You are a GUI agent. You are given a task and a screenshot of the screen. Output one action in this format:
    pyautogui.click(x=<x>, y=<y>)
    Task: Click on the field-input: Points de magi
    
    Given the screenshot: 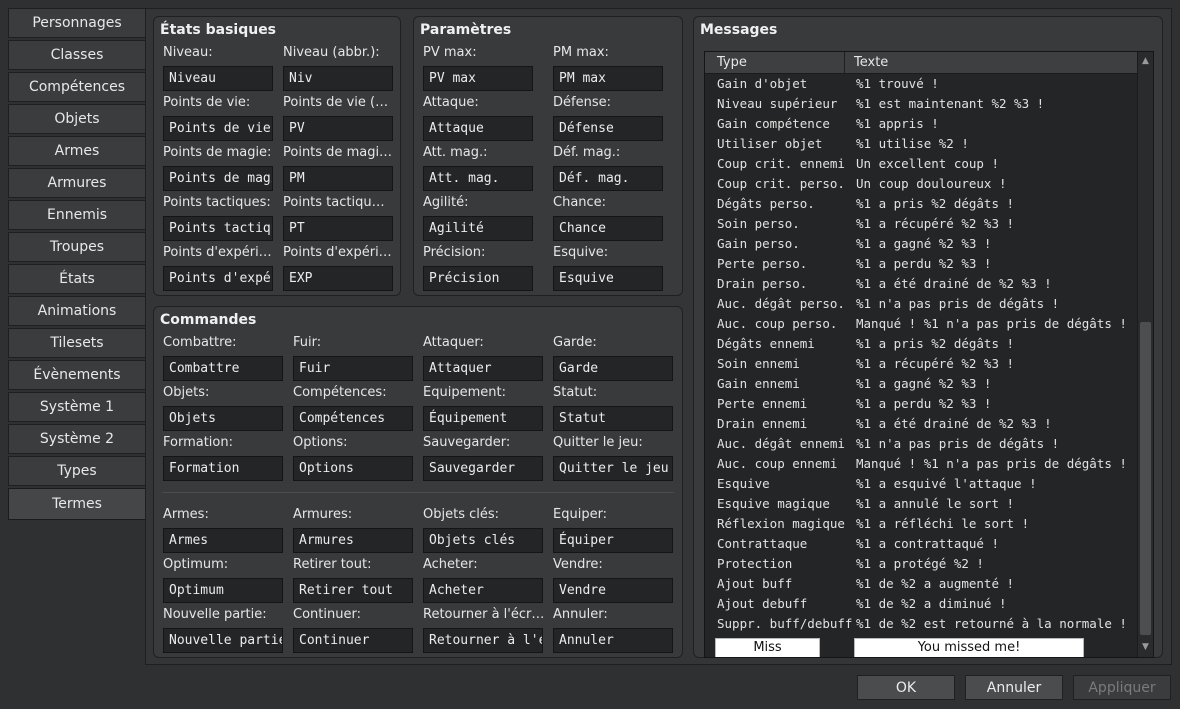 What is the action you would take?
    pyautogui.click(x=218, y=178)
    